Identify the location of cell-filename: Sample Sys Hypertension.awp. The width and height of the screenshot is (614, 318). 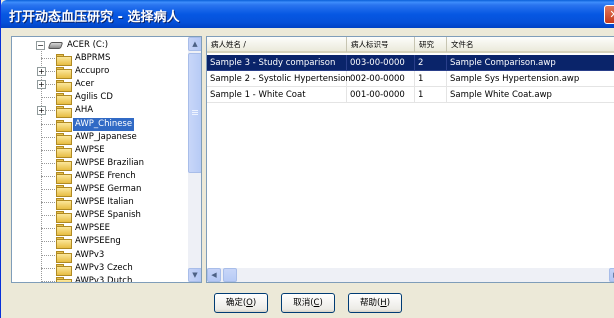
(530, 79).